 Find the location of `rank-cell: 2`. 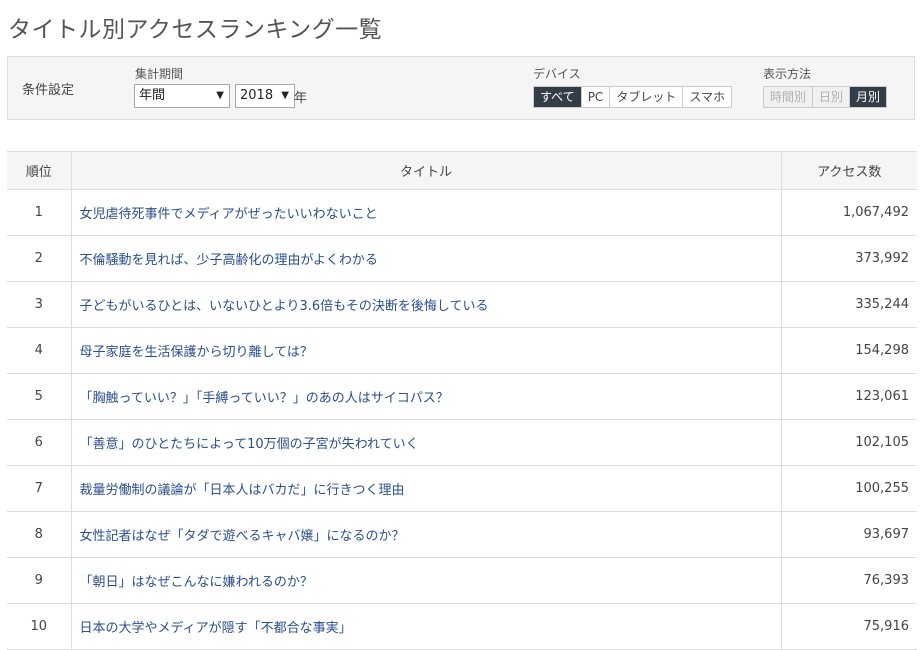

rank-cell: 2 is located at coordinates (39, 258).